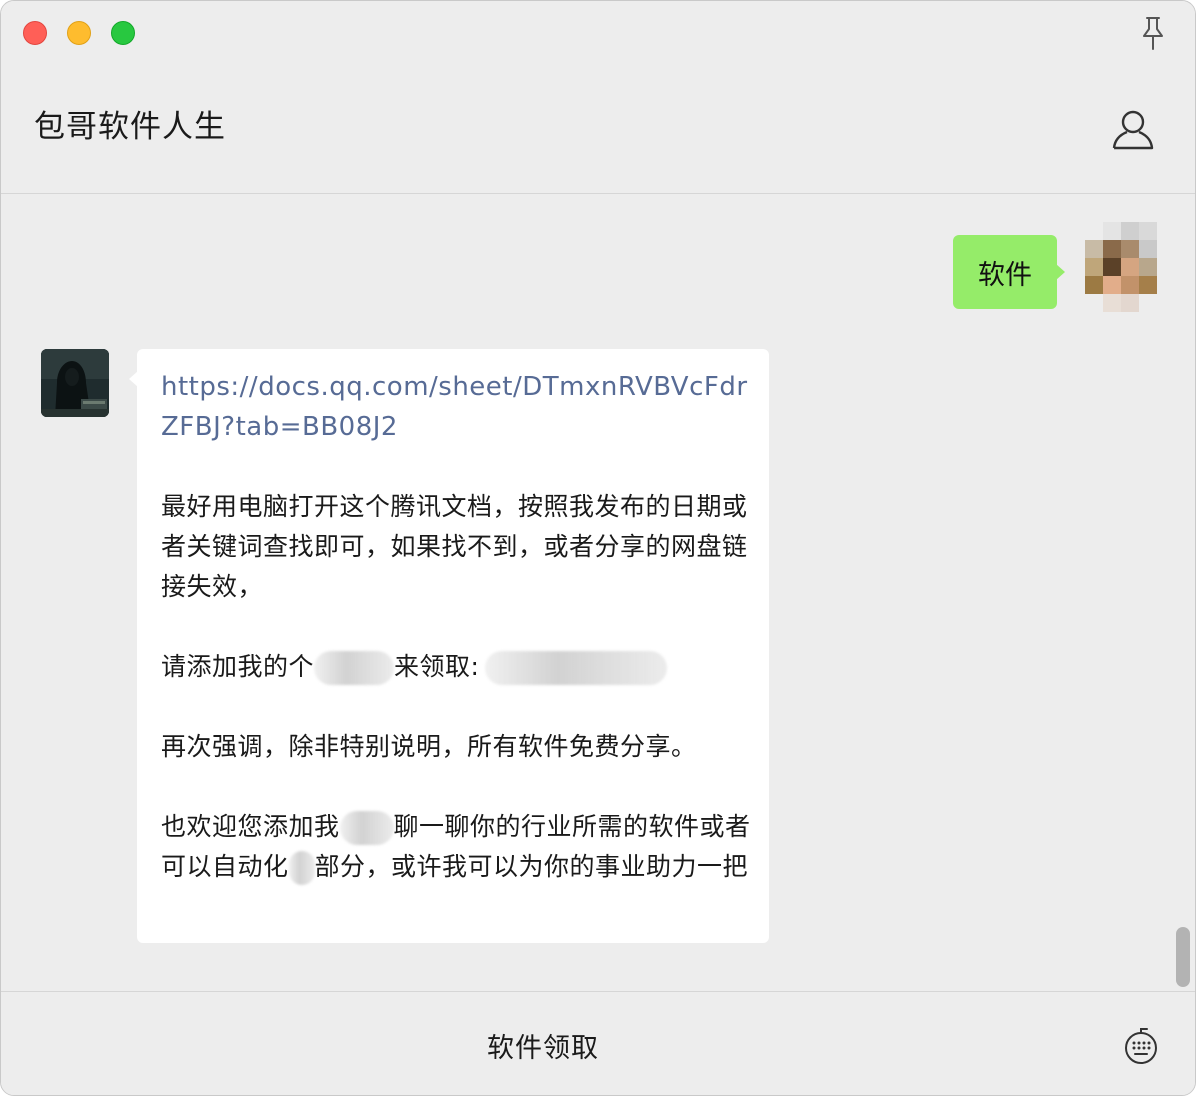 Image resolution: width=1196 pixels, height=1096 pixels. I want to click on outgoing-message-bubble: 软件, so click(1009, 272).